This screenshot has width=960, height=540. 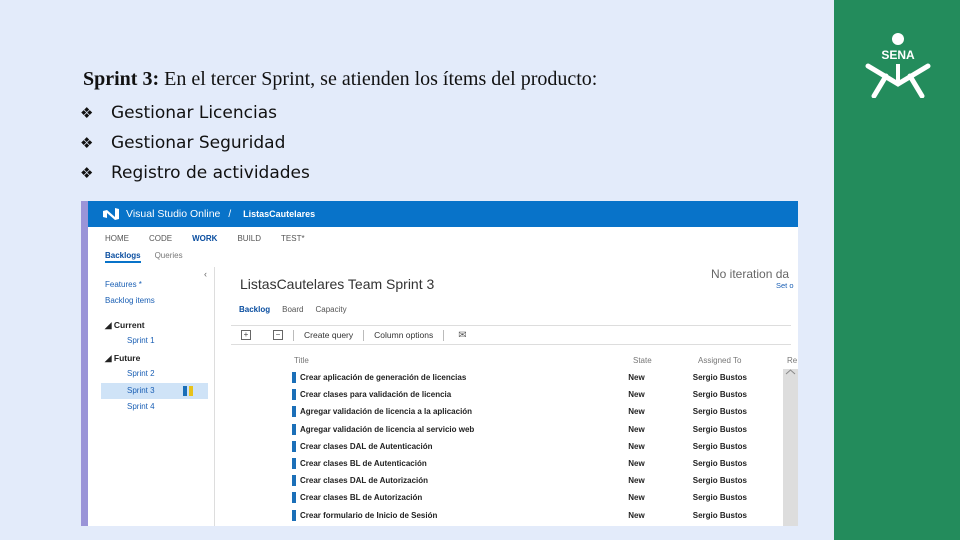 What do you see at coordinates (790, 372) in the screenshot?
I see `scroll-up-arrow-icon` at bounding box center [790, 372].